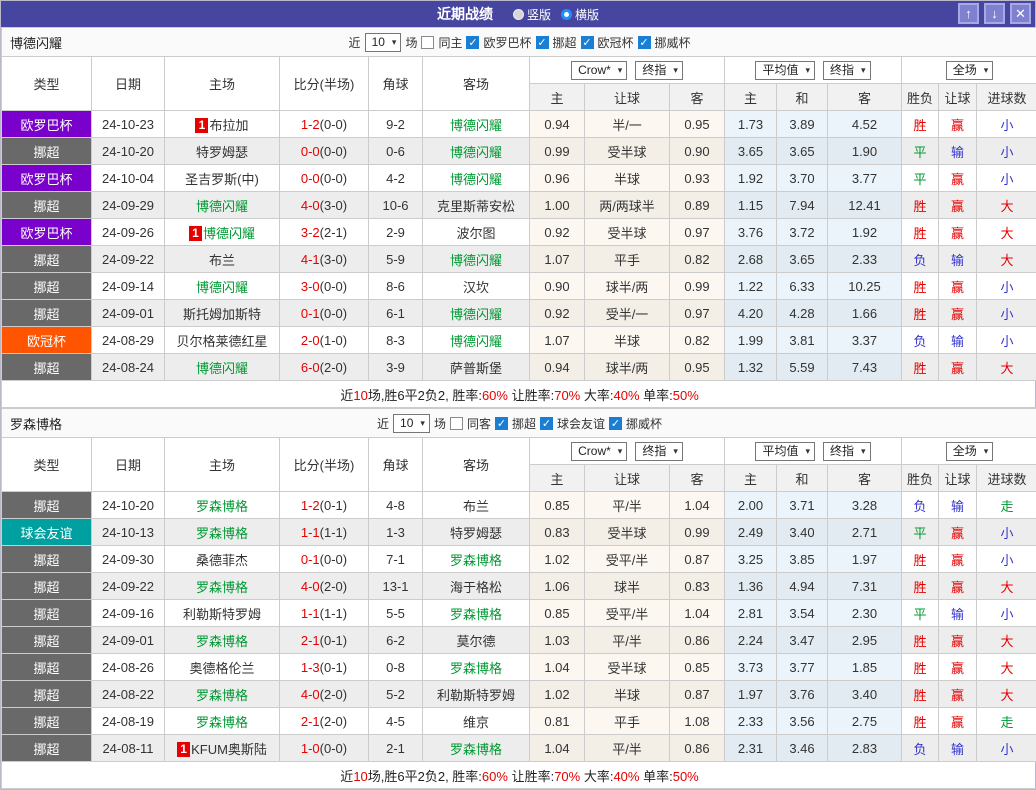 The width and height of the screenshot is (1036, 790). I want to click on handicap-odds-home: 0.83, so click(557, 532).